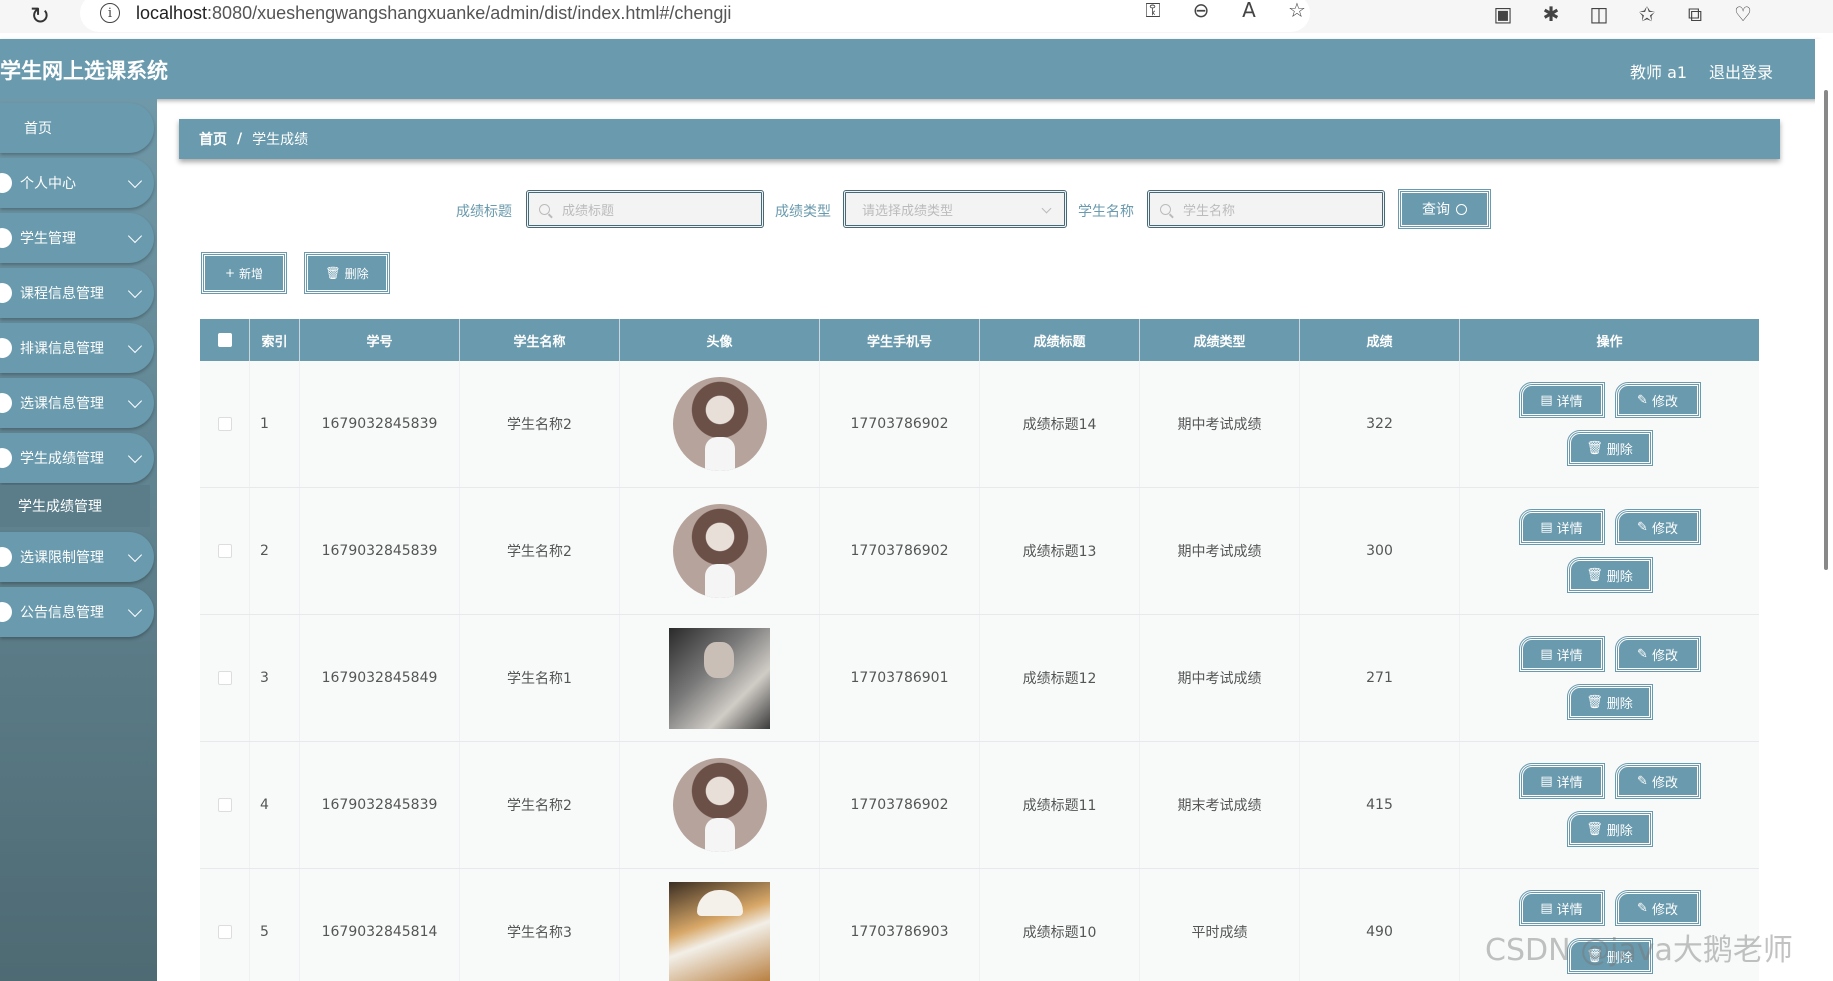  Describe the element at coordinates (1106, 212) in the screenshot. I see `student-name-label: 学生名称` at that location.